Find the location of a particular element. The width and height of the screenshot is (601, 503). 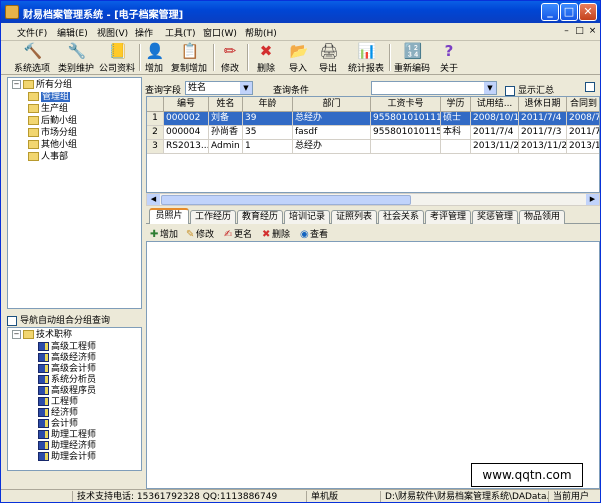

tree-node-title: 系统分析员 is located at coordinates (67, 380).